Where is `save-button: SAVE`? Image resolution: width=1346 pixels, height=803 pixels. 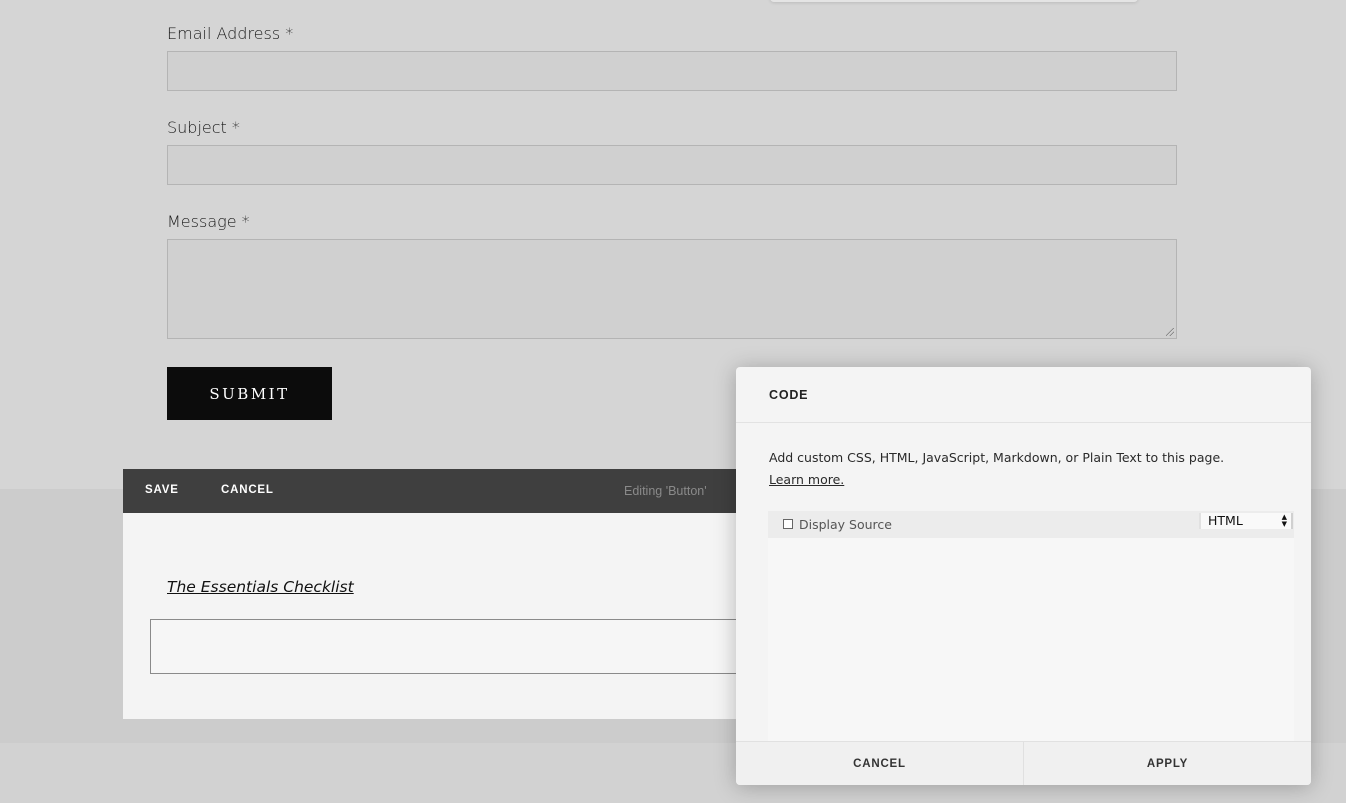 save-button: SAVE is located at coordinates (162, 490).